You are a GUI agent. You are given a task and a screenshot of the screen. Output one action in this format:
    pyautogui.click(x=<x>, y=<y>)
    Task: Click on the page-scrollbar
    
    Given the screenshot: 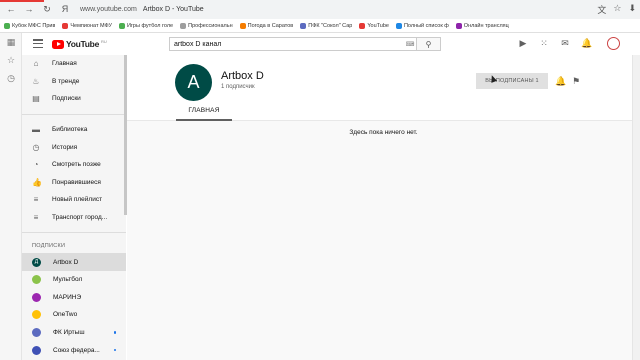 What is the action you would take?
    pyautogui.click(x=636, y=207)
    